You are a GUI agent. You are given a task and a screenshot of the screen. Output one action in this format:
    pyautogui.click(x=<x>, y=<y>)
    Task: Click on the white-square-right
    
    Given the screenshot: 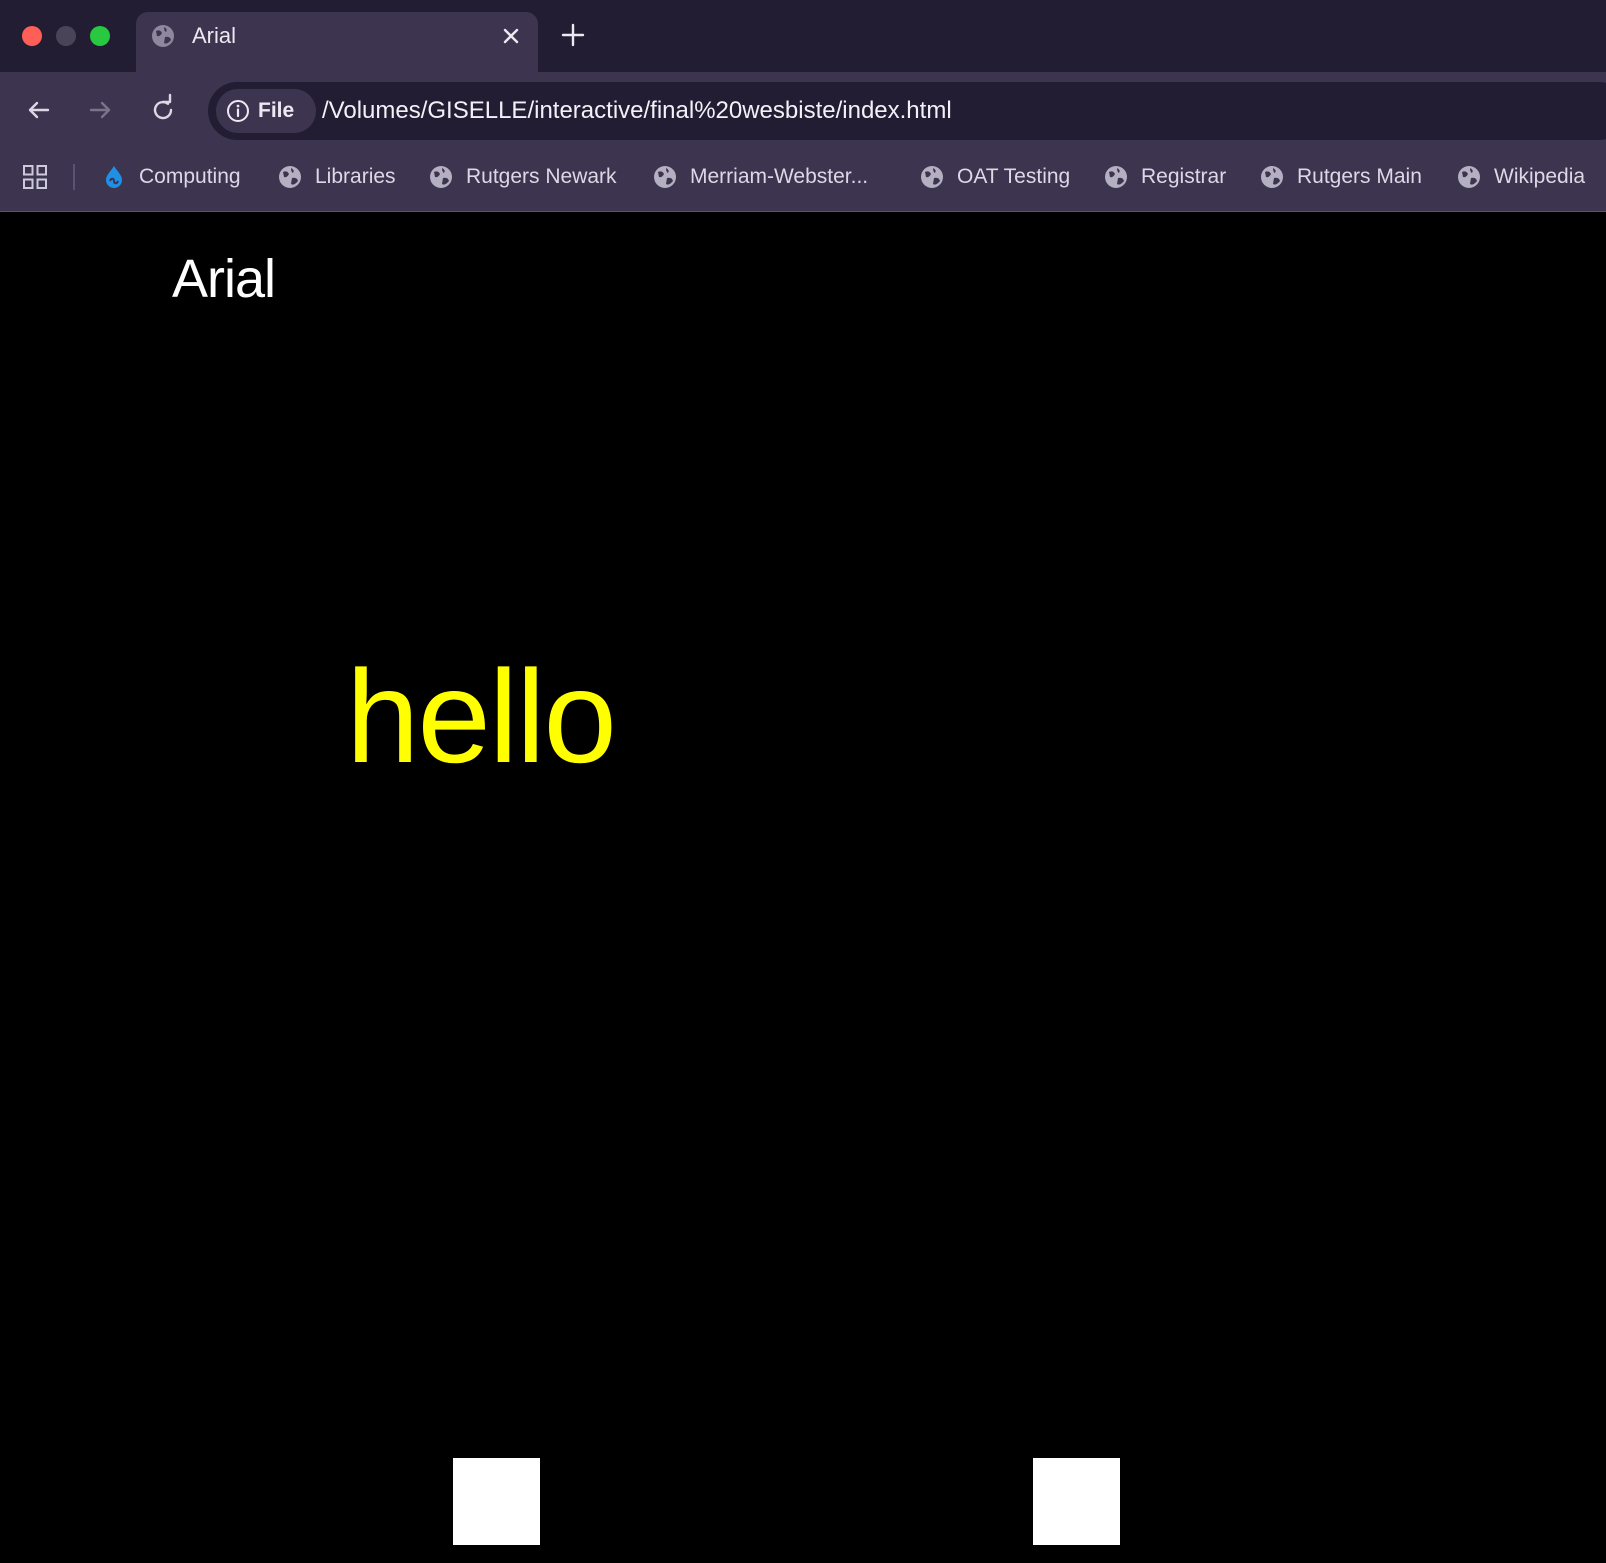 What is the action you would take?
    pyautogui.click(x=1076, y=1501)
    